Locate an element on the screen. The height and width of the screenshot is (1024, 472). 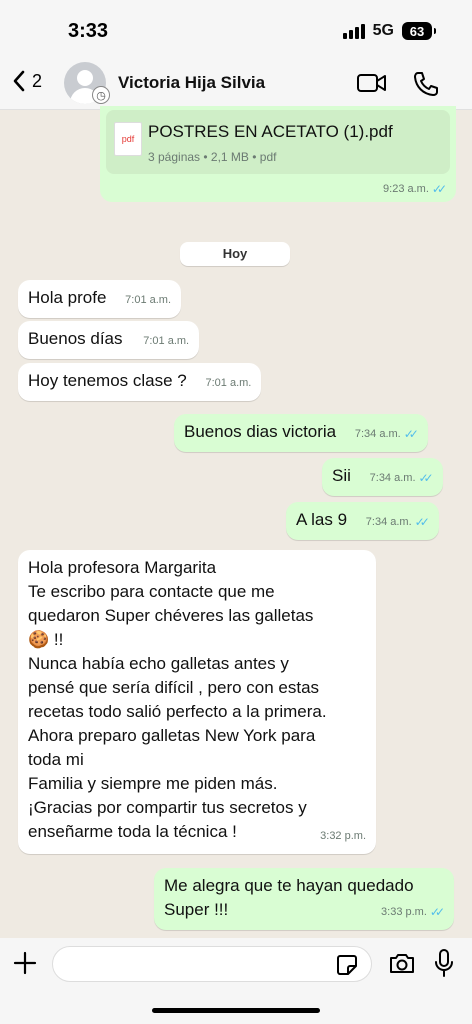
message-line: Te escribo para contacte que me is located at coordinates (151, 591).